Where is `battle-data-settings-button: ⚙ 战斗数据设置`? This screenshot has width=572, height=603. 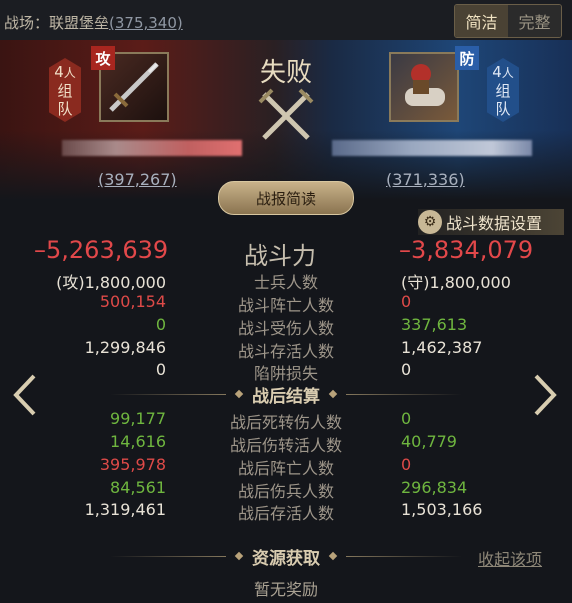 battle-data-settings-button: ⚙ 战斗数据设置 is located at coordinates (491, 222).